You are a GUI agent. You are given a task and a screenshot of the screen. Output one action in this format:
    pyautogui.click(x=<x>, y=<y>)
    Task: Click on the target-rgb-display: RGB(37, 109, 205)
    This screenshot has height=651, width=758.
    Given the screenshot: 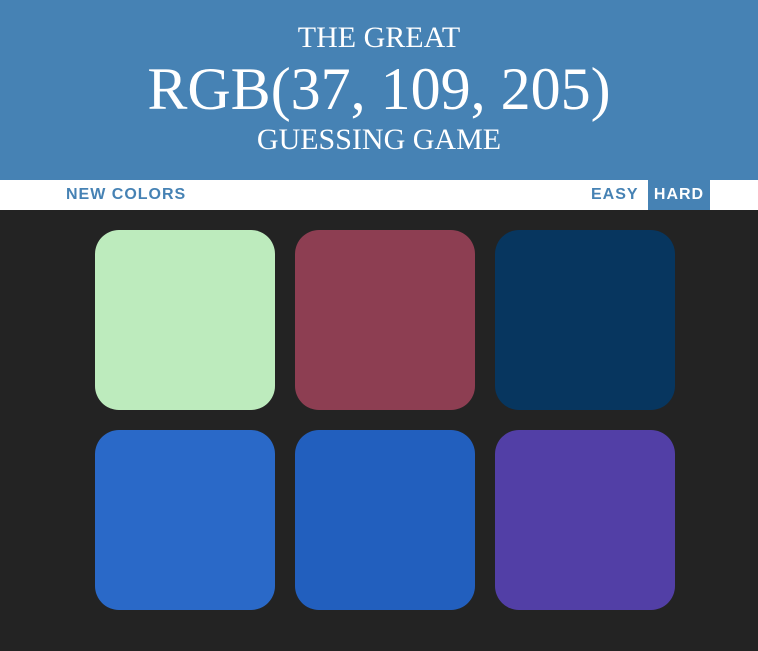 What is the action you would take?
    pyautogui.click(x=379, y=89)
    